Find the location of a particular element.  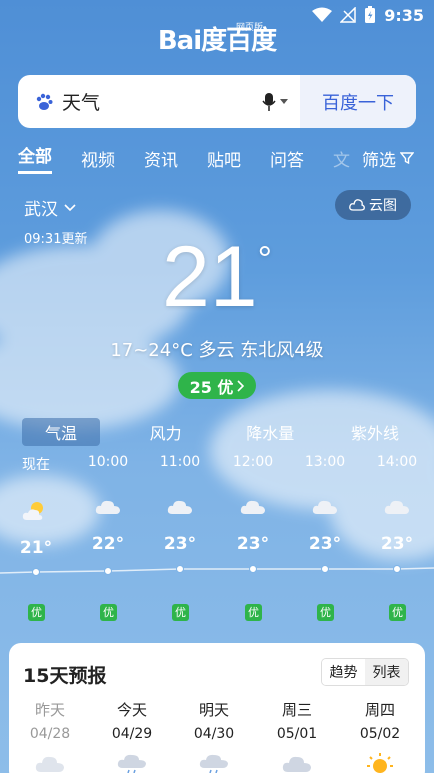

nav-tabs: 全部 视频 资讯 贴吧 问答 文 筛选 is located at coordinates (223, 158).